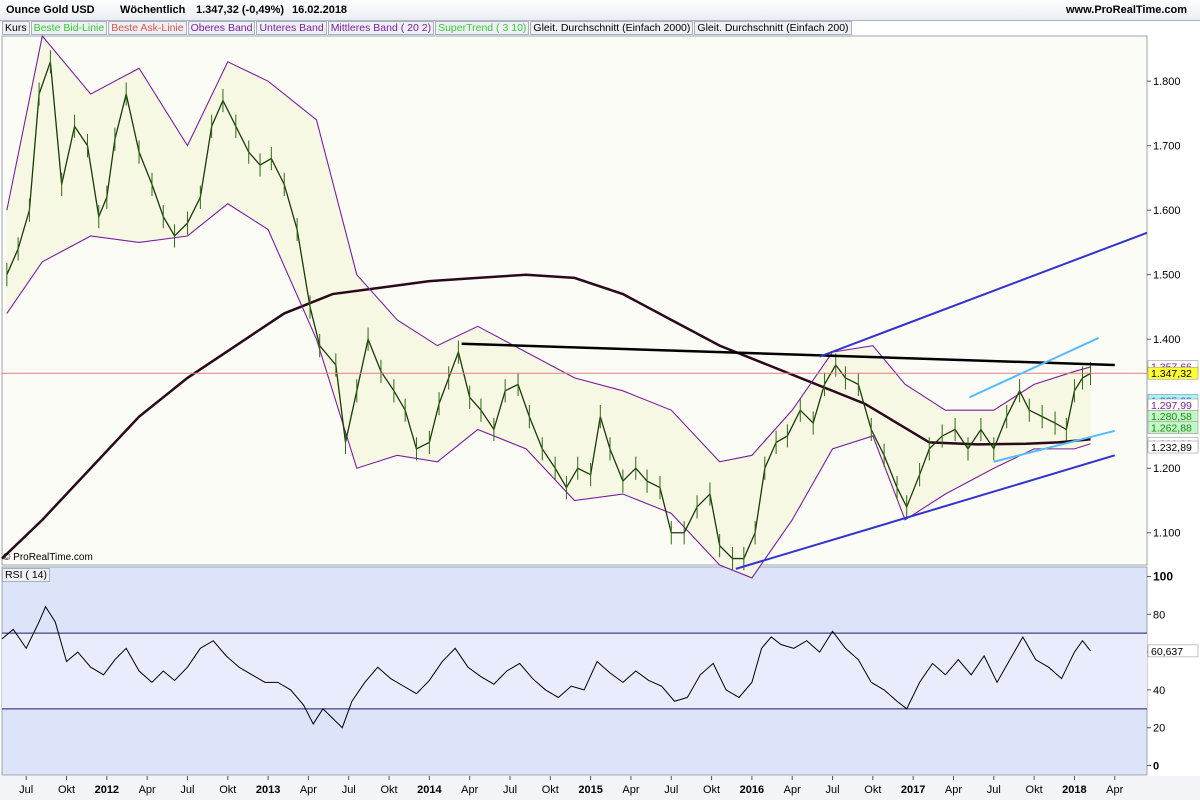 The height and width of the screenshot is (800, 1200). Describe the element at coordinates (913, 790) in the screenshot. I see `x-tick-label: 2017` at that location.